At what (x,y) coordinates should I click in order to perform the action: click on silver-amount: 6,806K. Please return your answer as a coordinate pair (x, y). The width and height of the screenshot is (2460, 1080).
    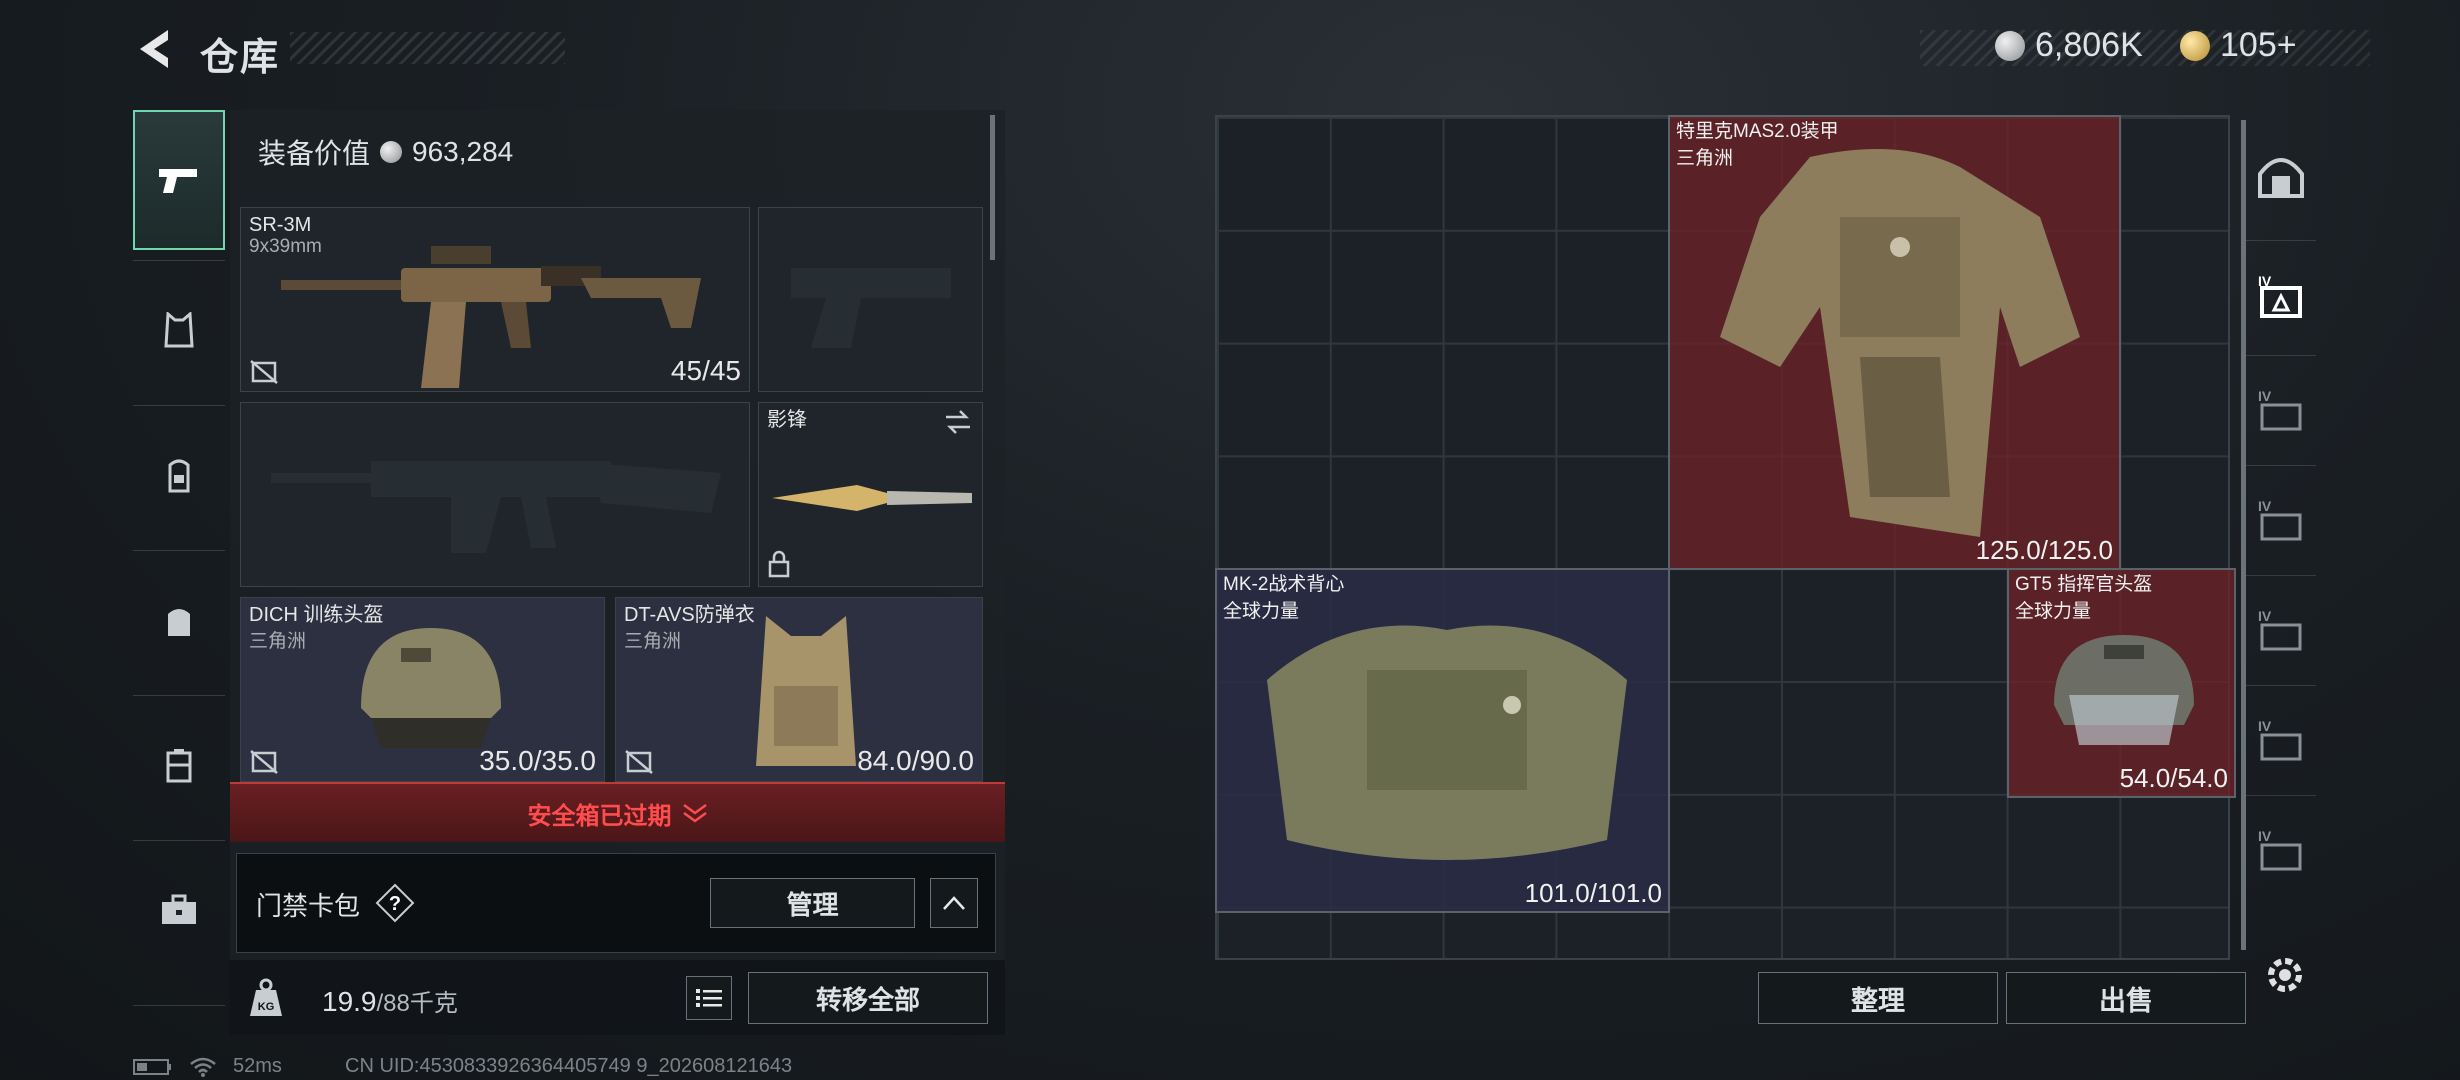
    Looking at the image, I should click on (2089, 45).